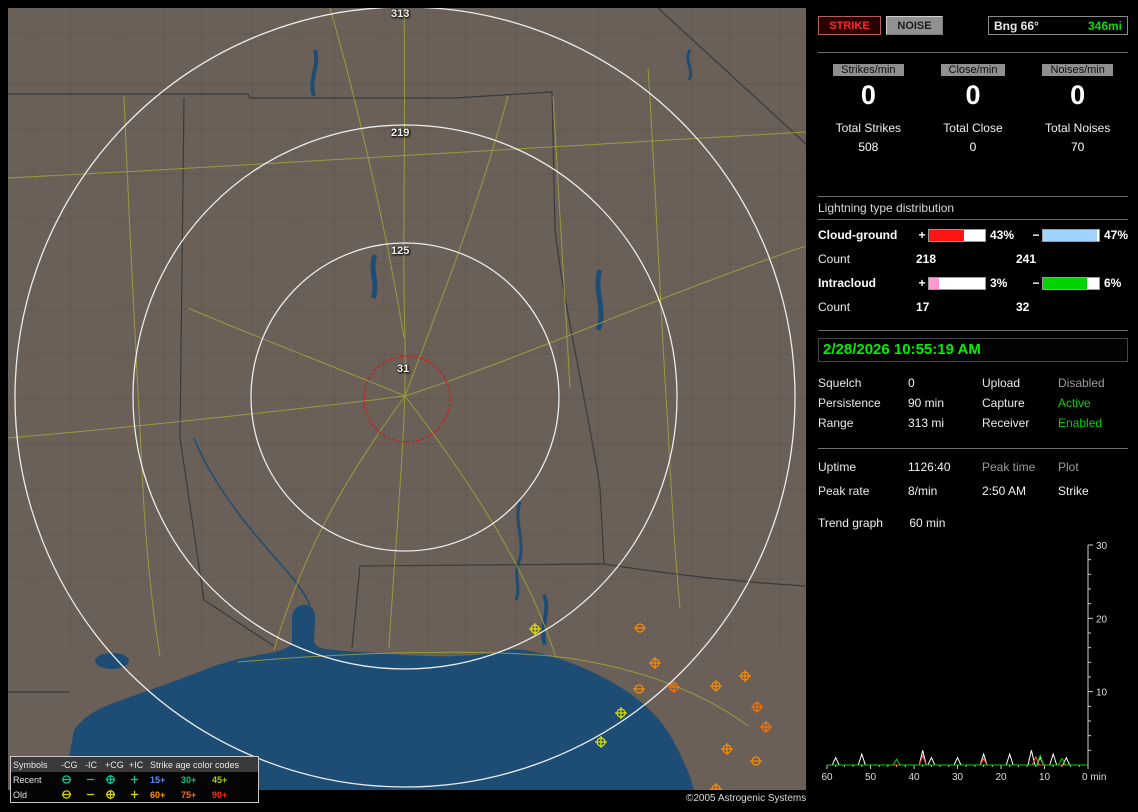 The image size is (1138, 812). I want to click on legend-age-header: Strike age color codes, so click(195, 764).